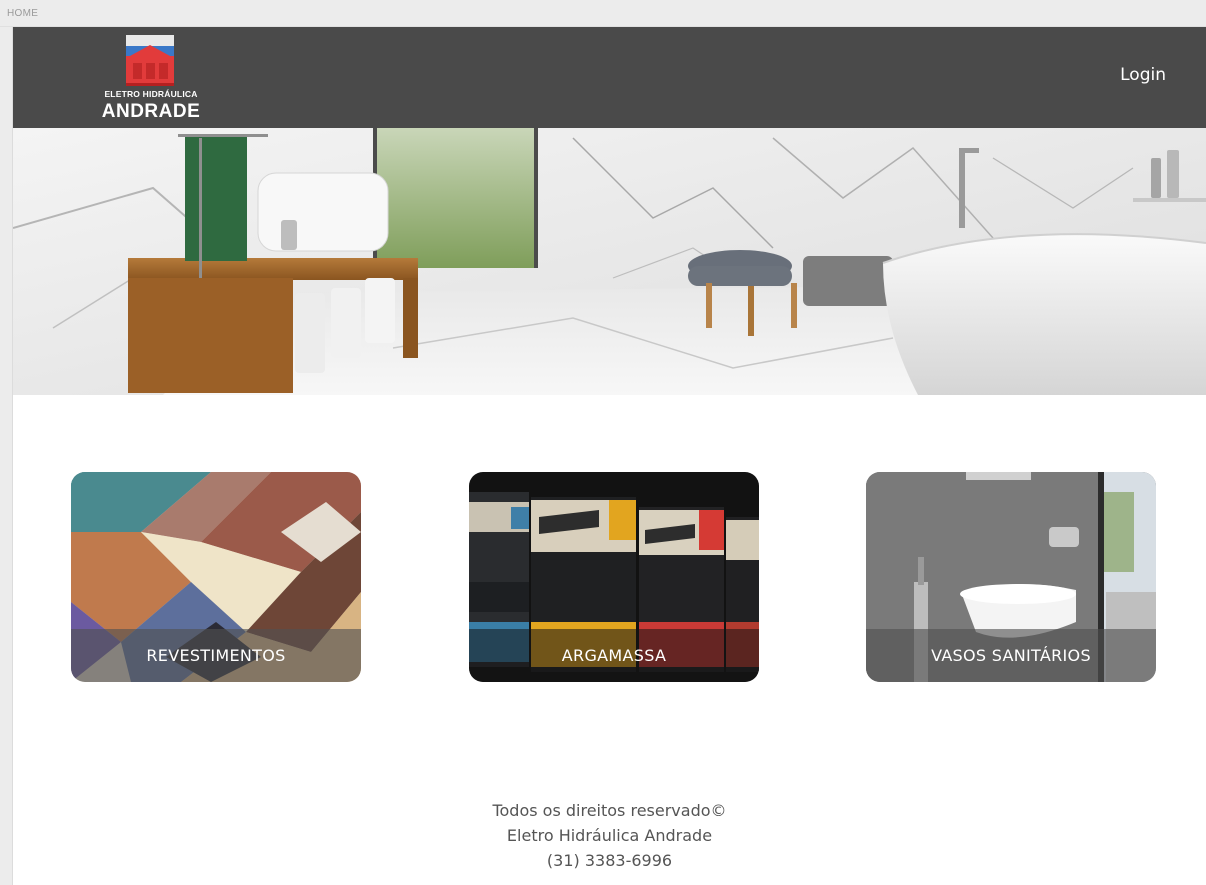  What do you see at coordinates (603, 13) in the screenshot?
I see `browser-frame-top: HOME` at bounding box center [603, 13].